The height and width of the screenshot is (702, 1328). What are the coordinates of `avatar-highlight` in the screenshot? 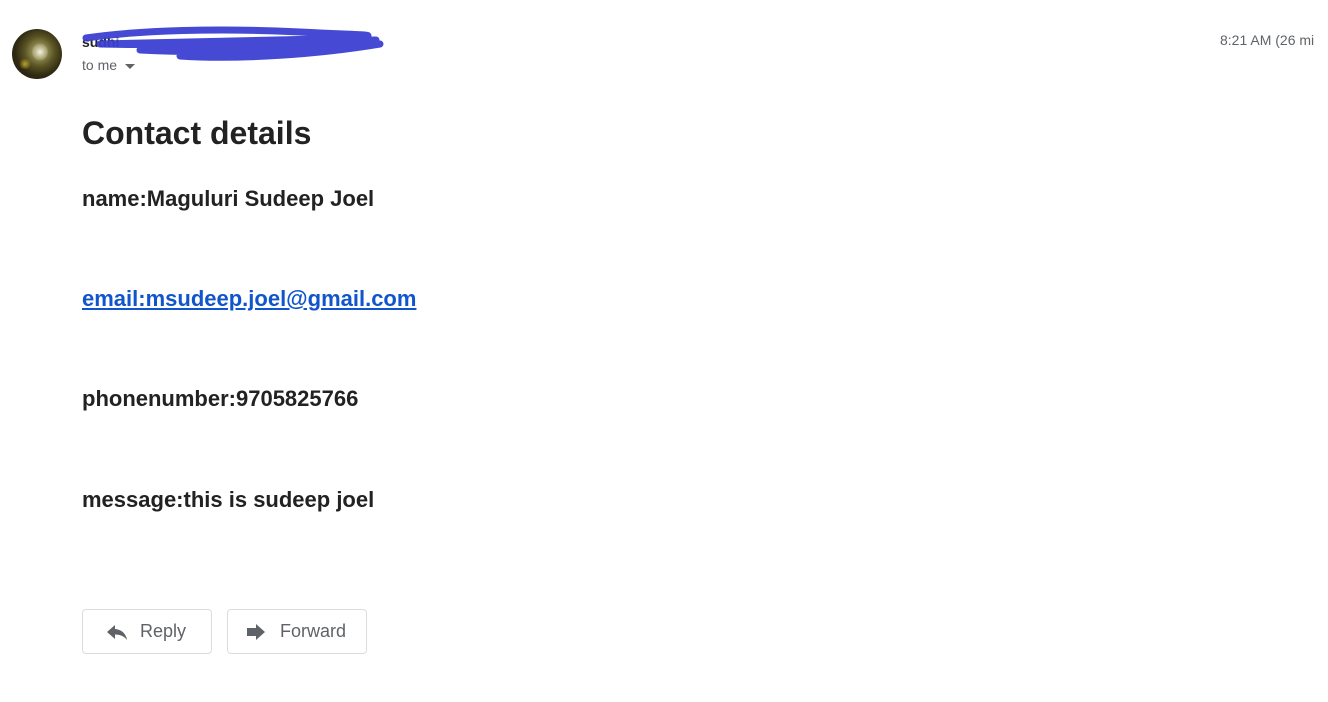 It's located at (40, 52).